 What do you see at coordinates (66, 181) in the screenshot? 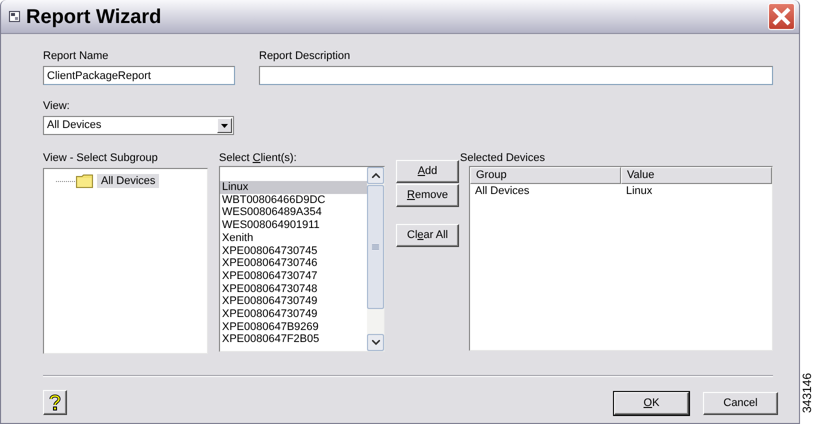
I see `tree-line` at bounding box center [66, 181].